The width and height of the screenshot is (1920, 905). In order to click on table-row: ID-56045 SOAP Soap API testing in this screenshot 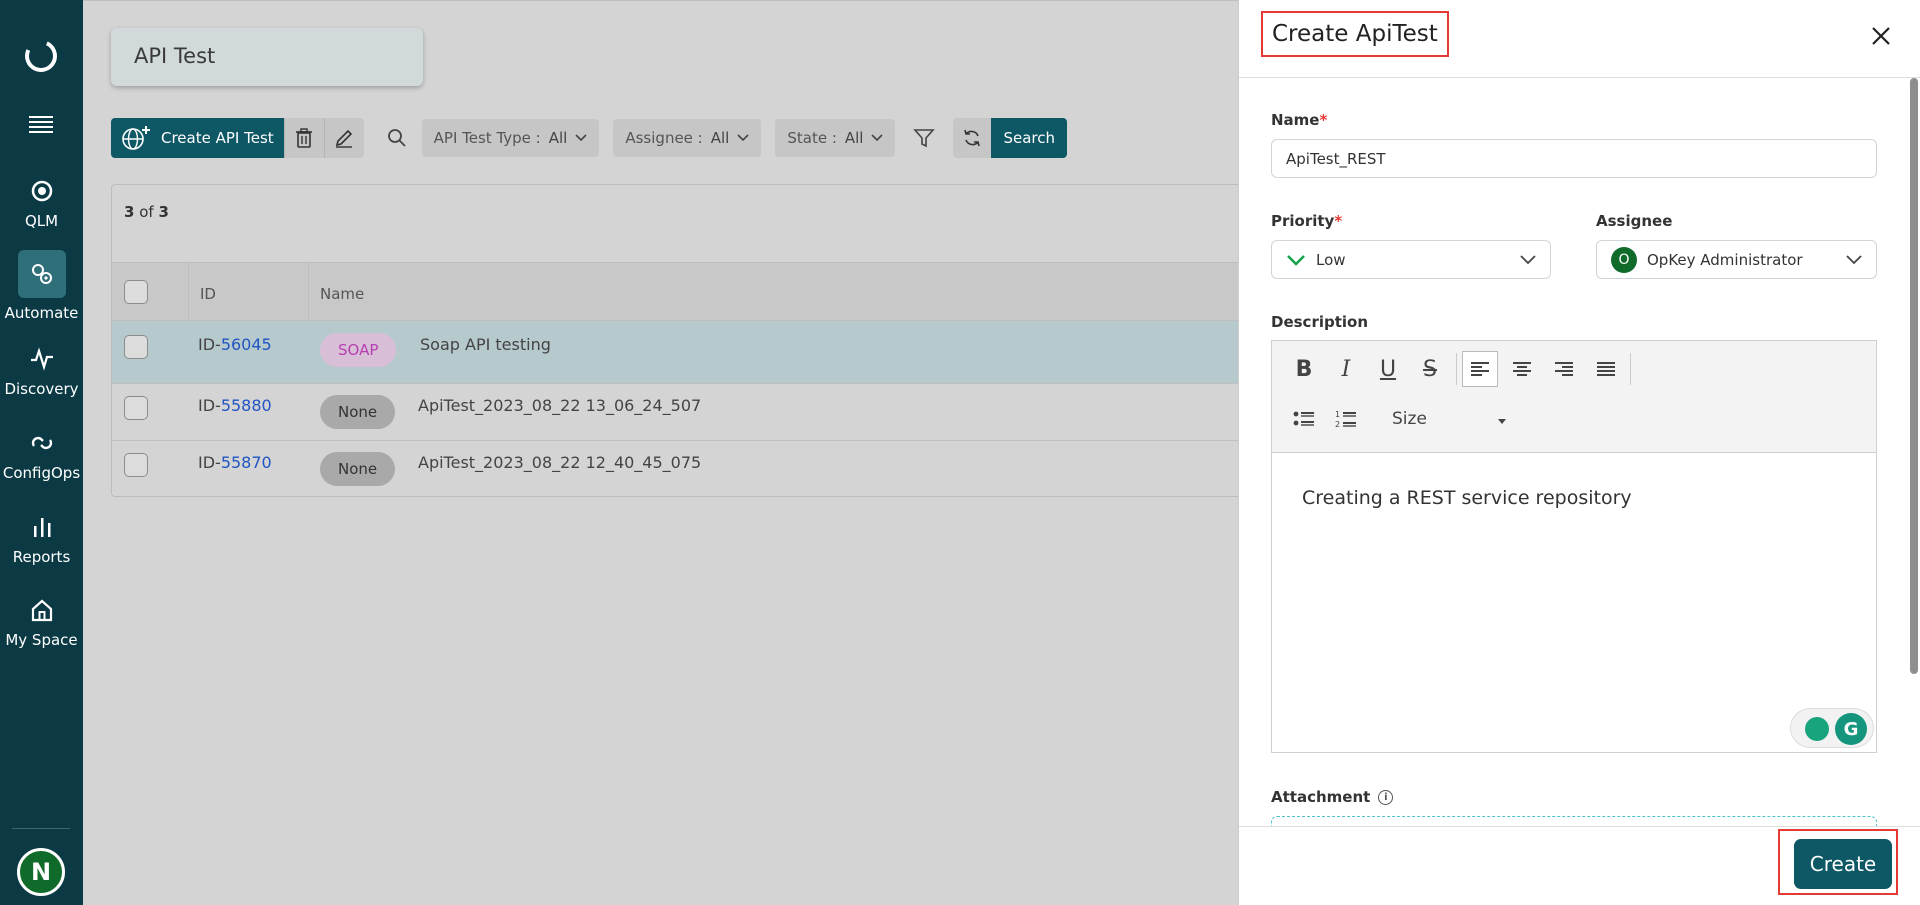, I will do `click(675, 352)`.